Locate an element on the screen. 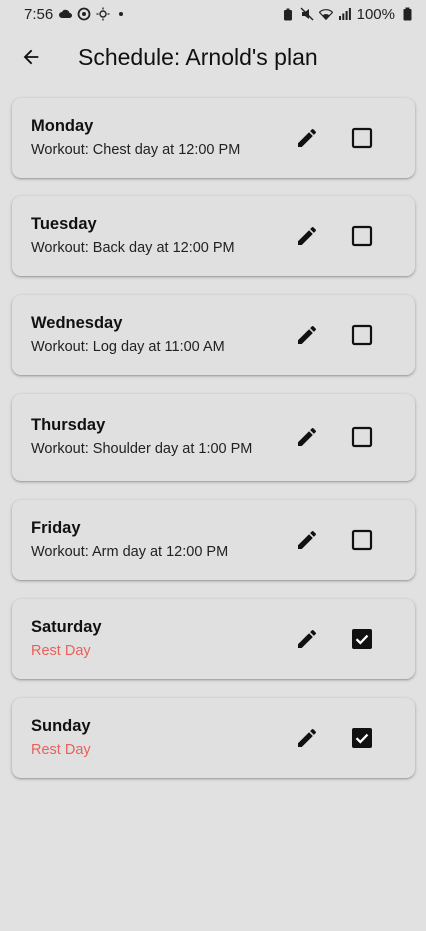 This screenshot has width=426, height=931. schedule-card-sunday: Sunday Rest Day is located at coordinates (213, 738).